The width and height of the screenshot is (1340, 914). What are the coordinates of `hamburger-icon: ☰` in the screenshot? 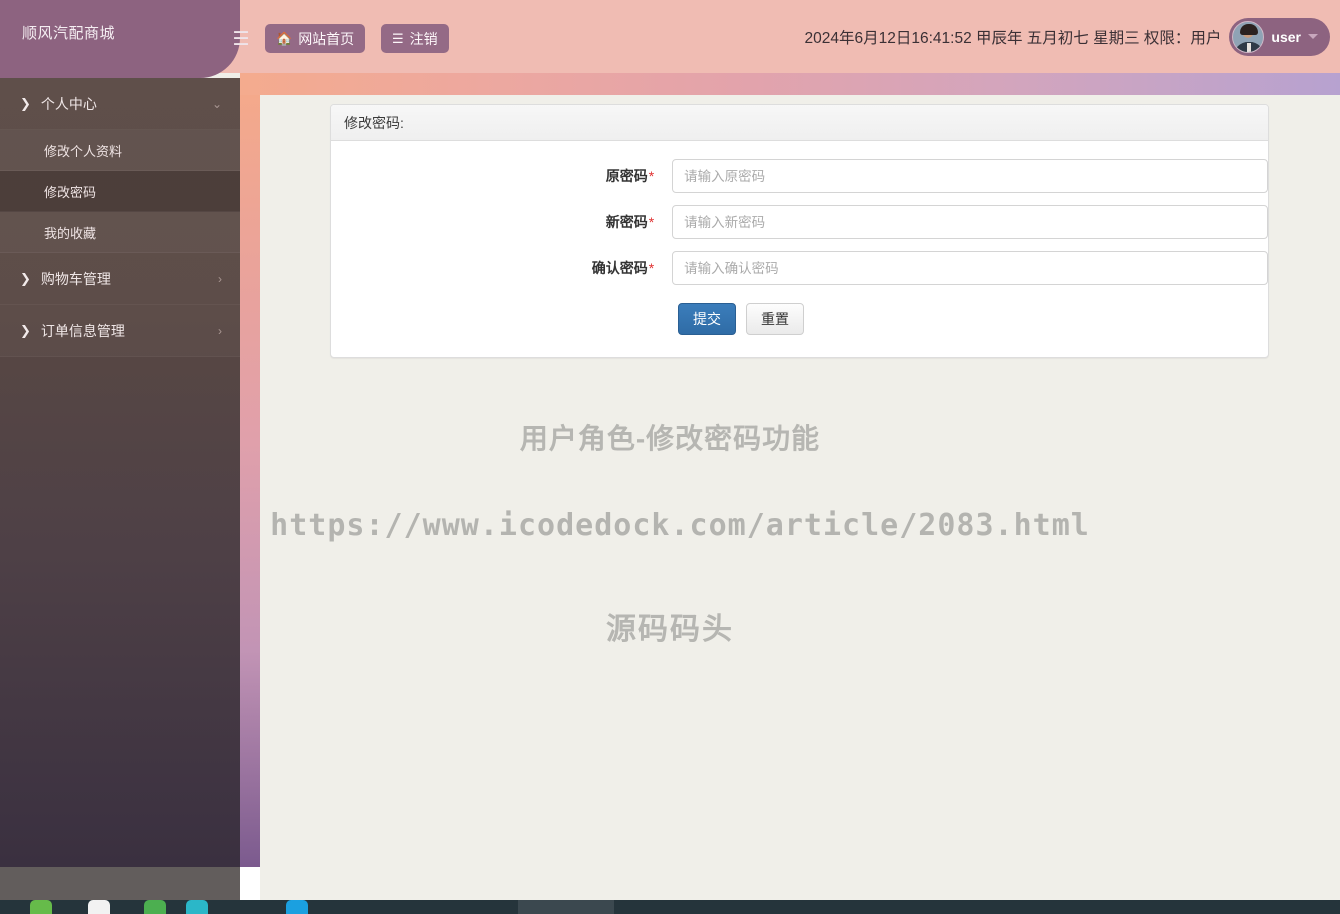 It's located at (241, 39).